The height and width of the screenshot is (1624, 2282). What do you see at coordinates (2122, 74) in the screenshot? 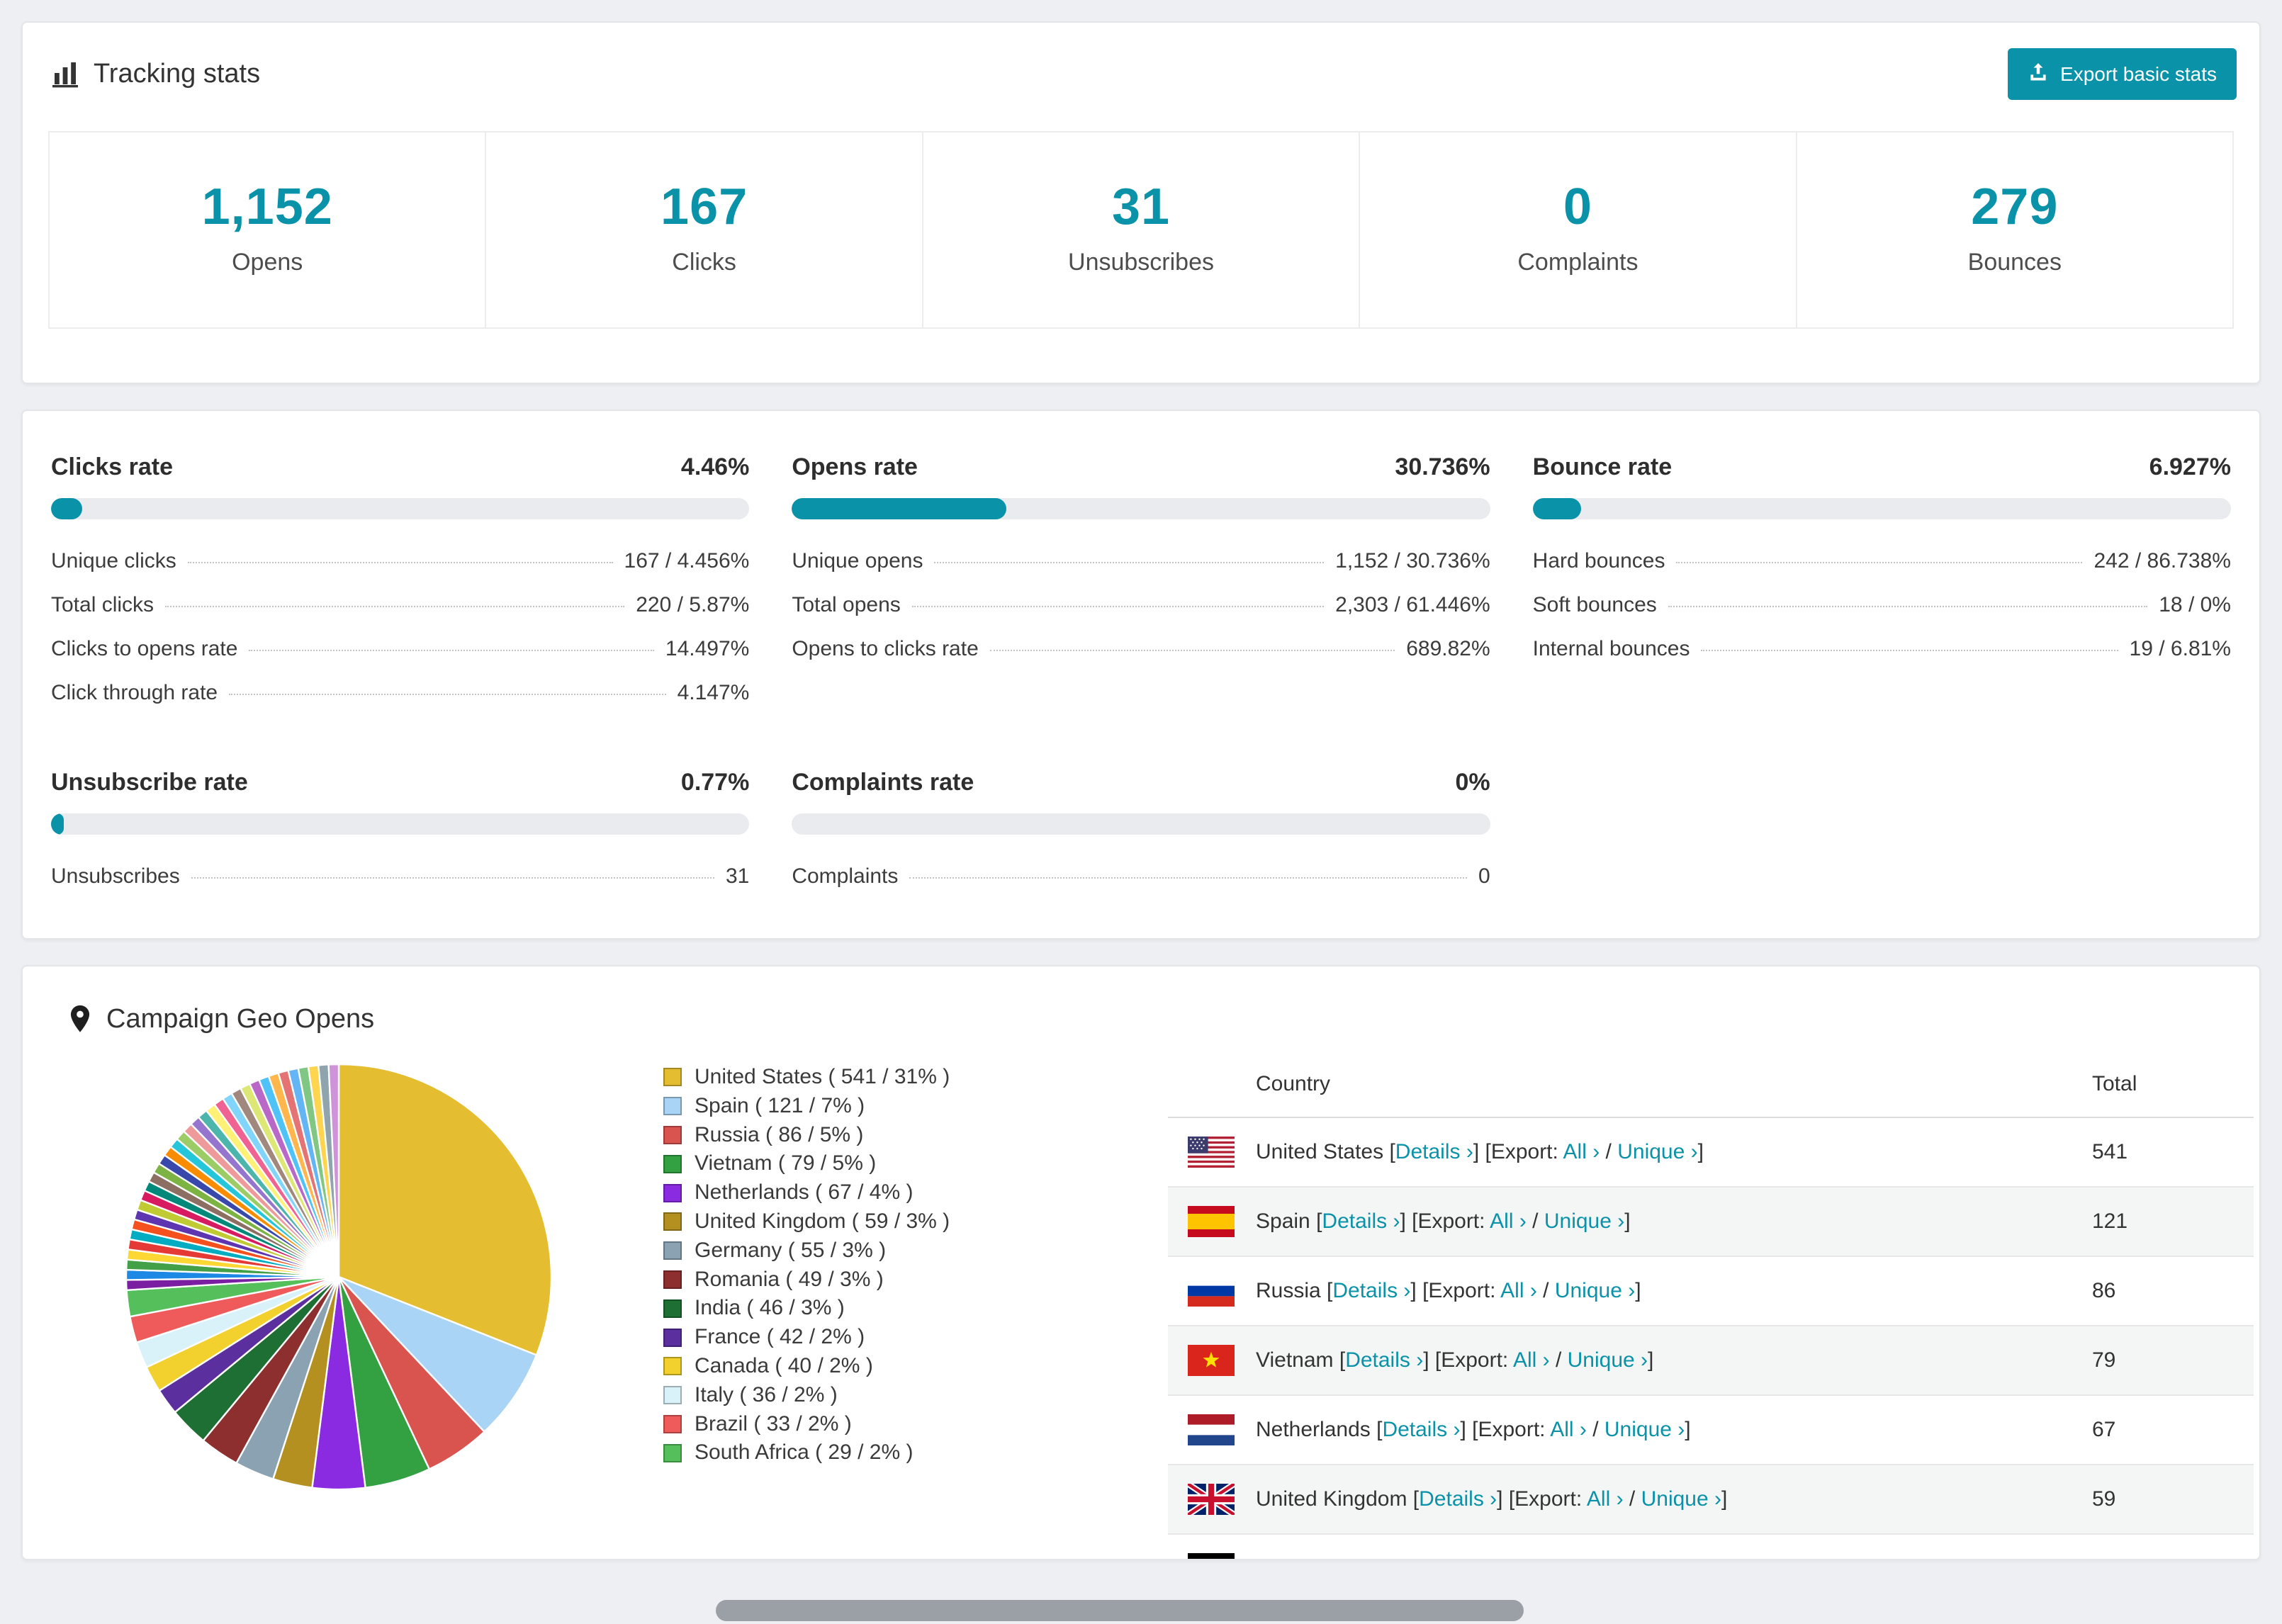
I see `export-basic-stats-button: Export basic stats` at bounding box center [2122, 74].